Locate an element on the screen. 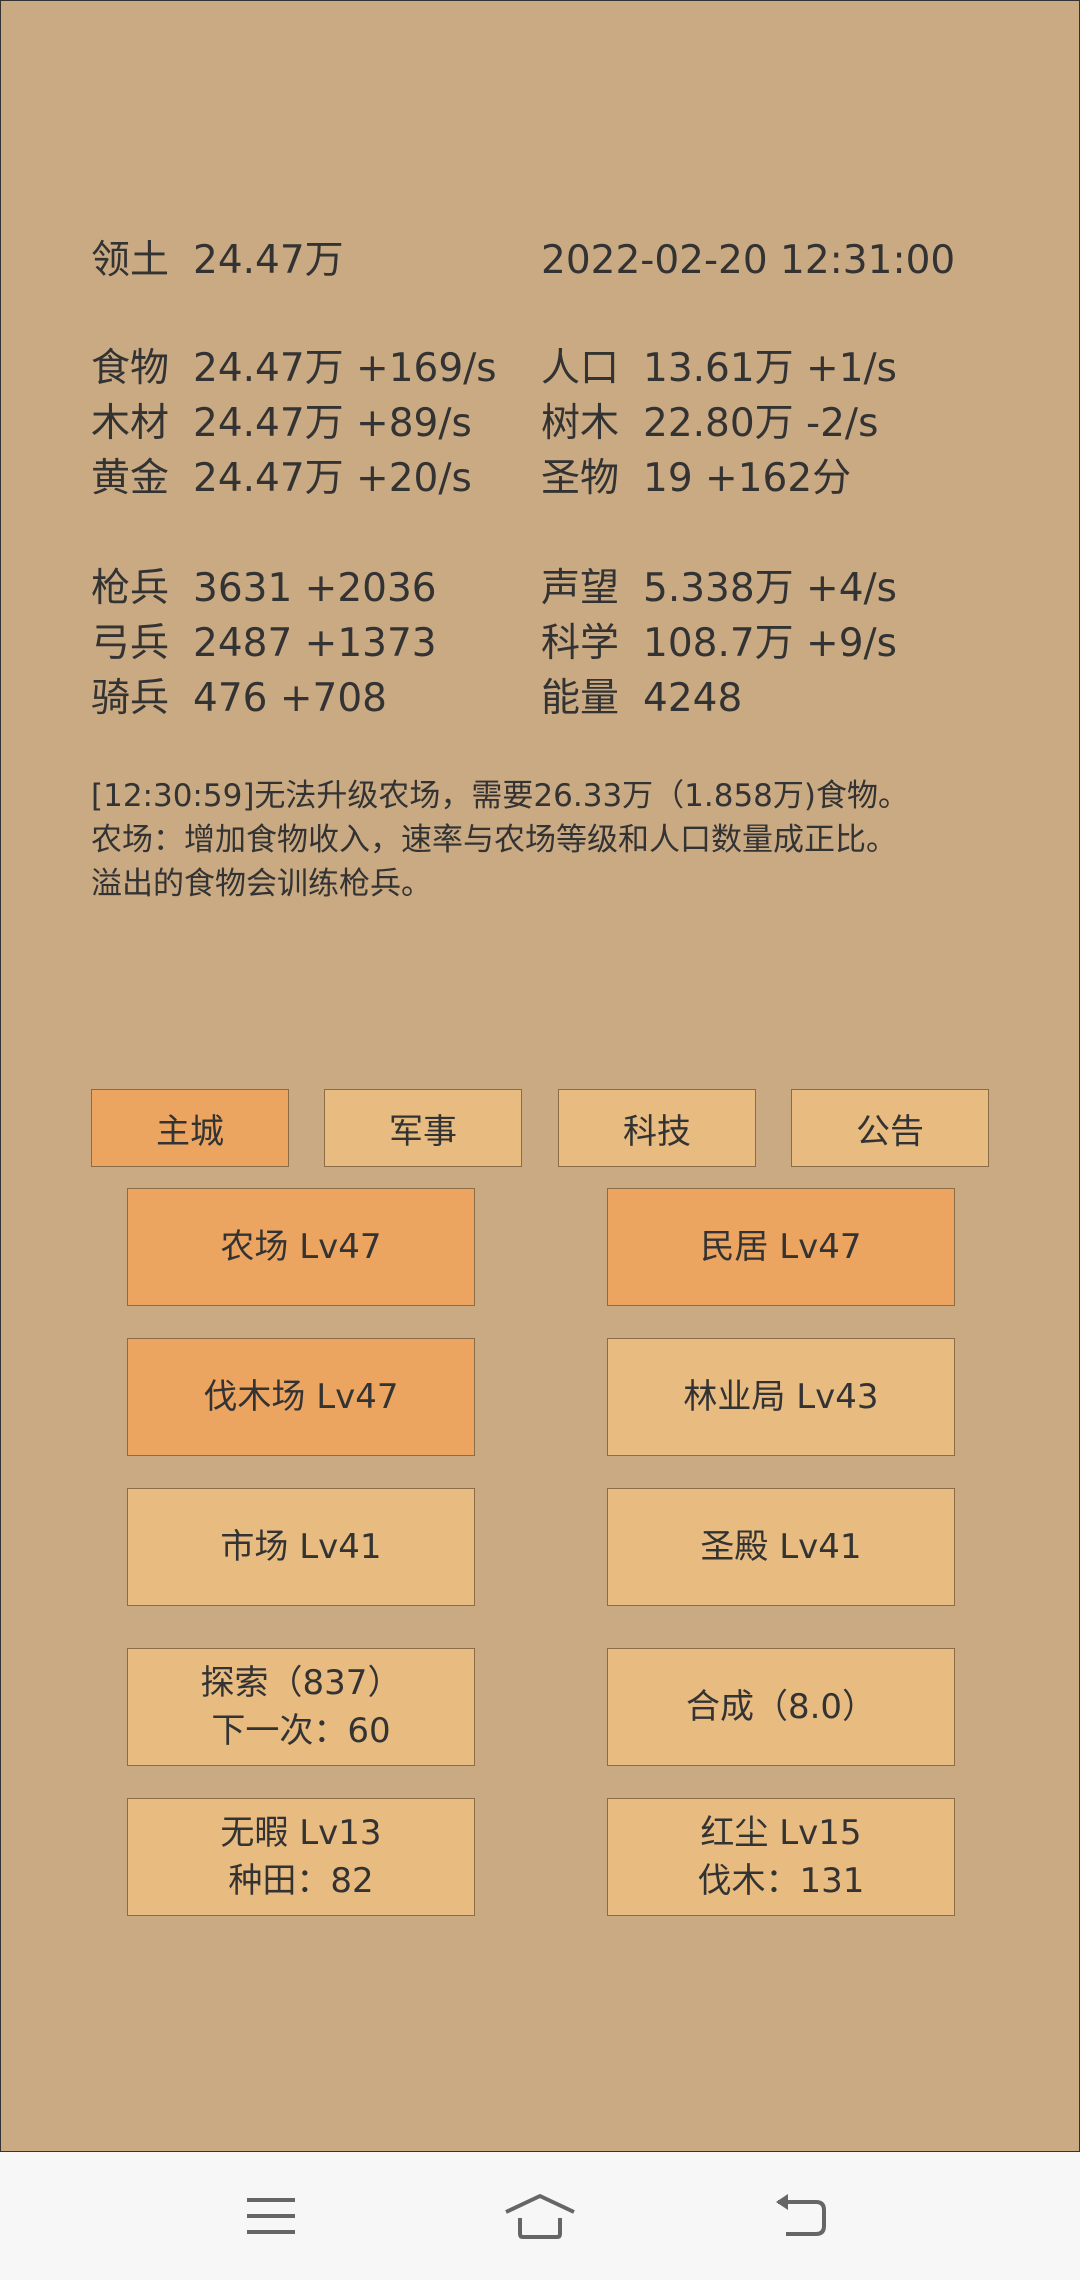 This screenshot has width=1080, height=2280. button-label: 合成（8.0） is located at coordinates (781, 1707).